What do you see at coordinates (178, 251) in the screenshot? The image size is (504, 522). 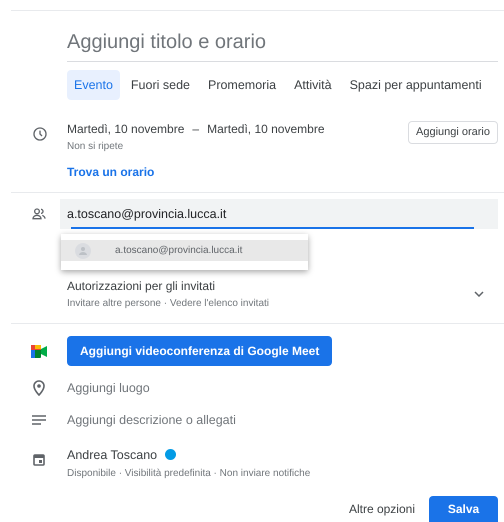 I see `suggestion-email: a.toscano@provincia.lucca.it` at bounding box center [178, 251].